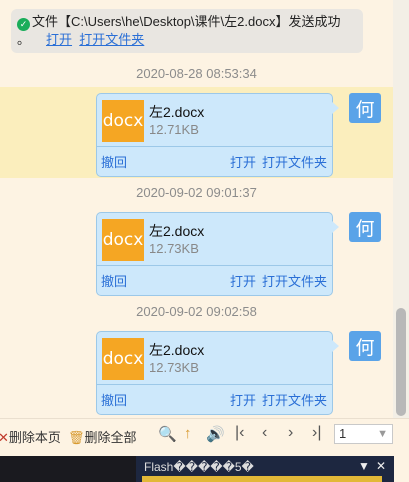 The height and width of the screenshot is (482, 409). Describe the element at coordinates (363, 434) in the screenshot. I see `page-number-select: 1 ▼` at that location.